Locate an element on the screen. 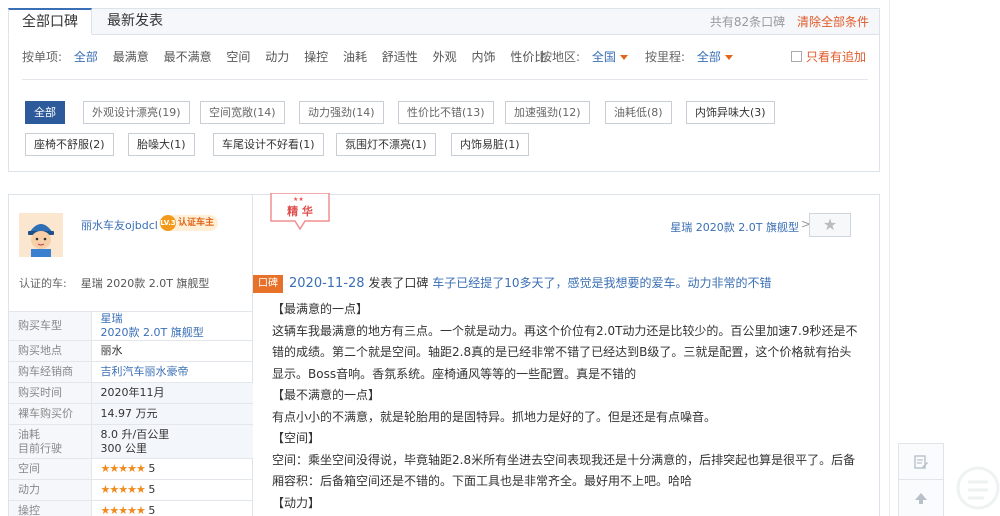 This screenshot has height=516, width=1000. back-to-top-button is located at coordinates (921, 498).